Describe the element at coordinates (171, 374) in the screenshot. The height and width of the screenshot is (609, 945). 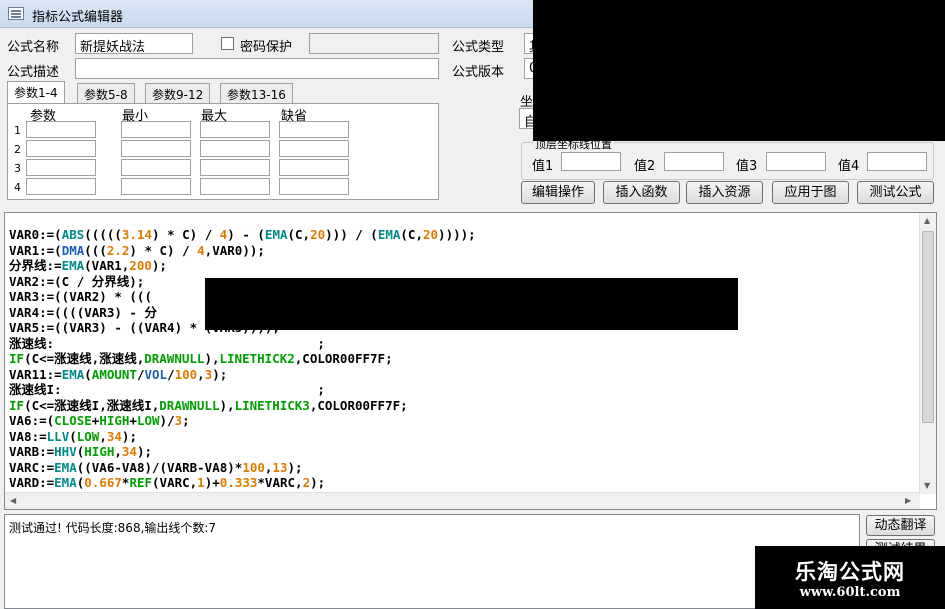
I see `code-token: /` at that location.